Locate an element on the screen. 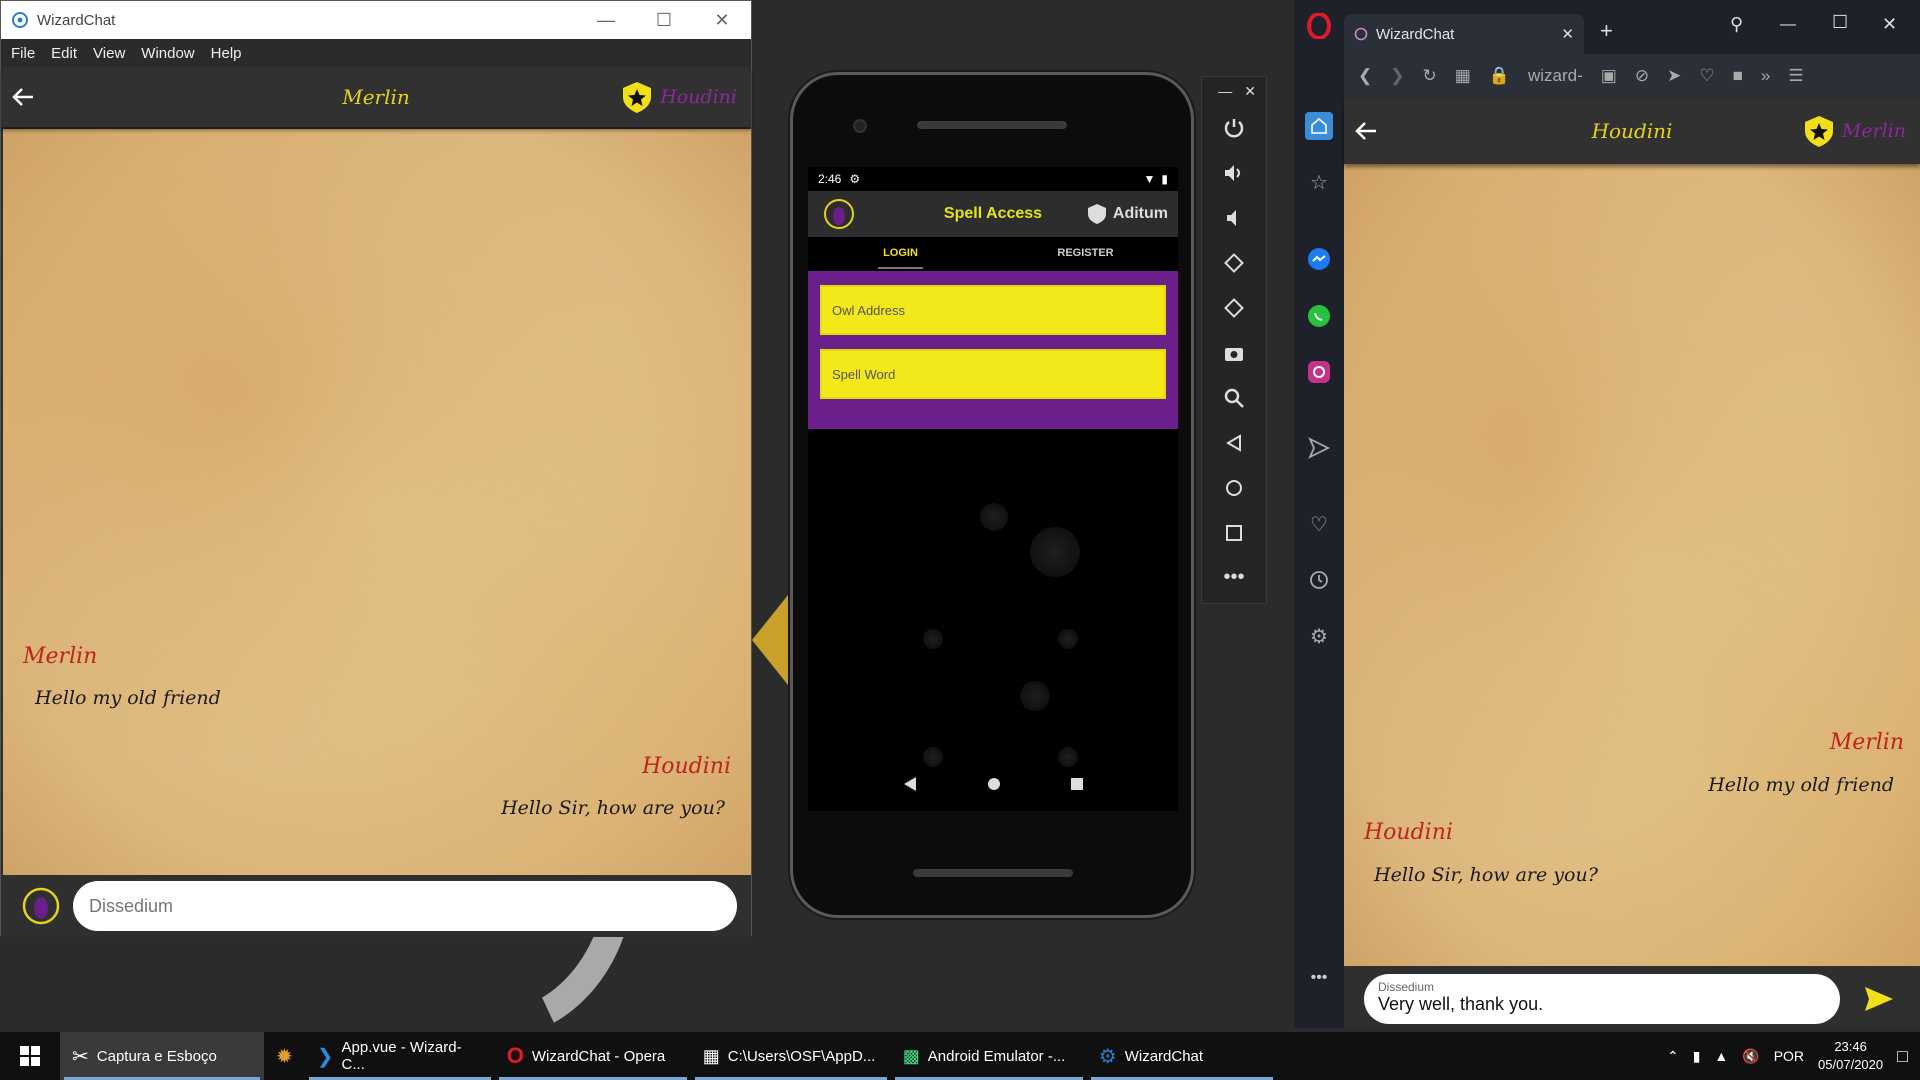 The width and height of the screenshot is (1920, 1080). whatsapp-icon is located at coordinates (1319, 316).